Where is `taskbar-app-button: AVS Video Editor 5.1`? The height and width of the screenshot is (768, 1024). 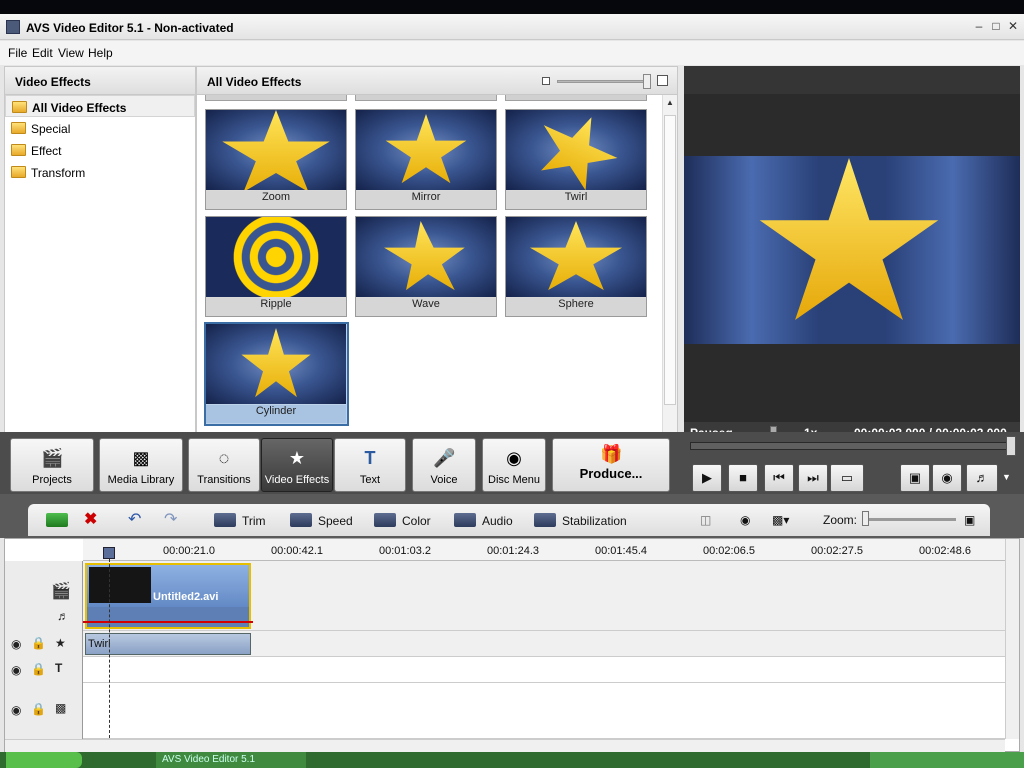 taskbar-app-button: AVS Video Editor 5.1 is located at coordinates (231, 760).